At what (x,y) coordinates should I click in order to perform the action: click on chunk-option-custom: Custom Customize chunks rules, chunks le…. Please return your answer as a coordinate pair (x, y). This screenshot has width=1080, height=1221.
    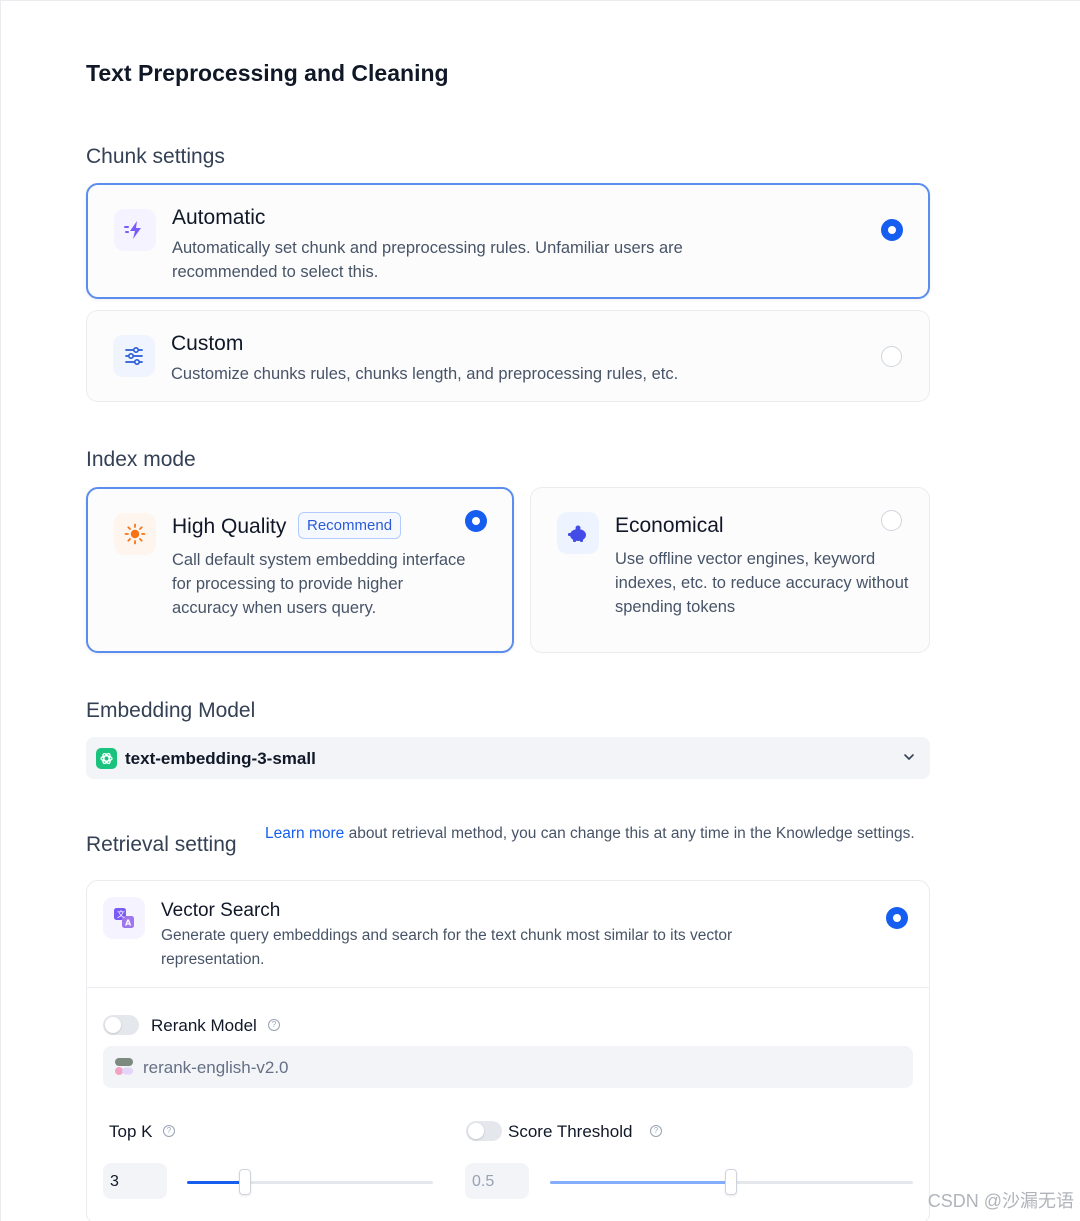
    Looking at the image, I should click on (508, 356).